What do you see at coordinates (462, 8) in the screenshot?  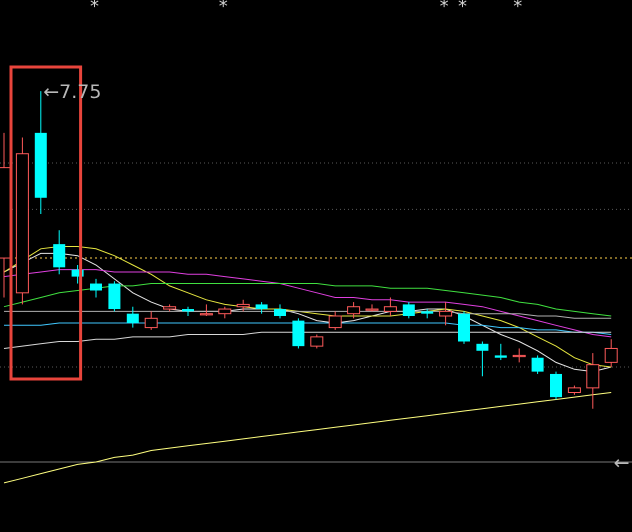 I see `signal-marker-3: *` at bounding box center [462, 8].